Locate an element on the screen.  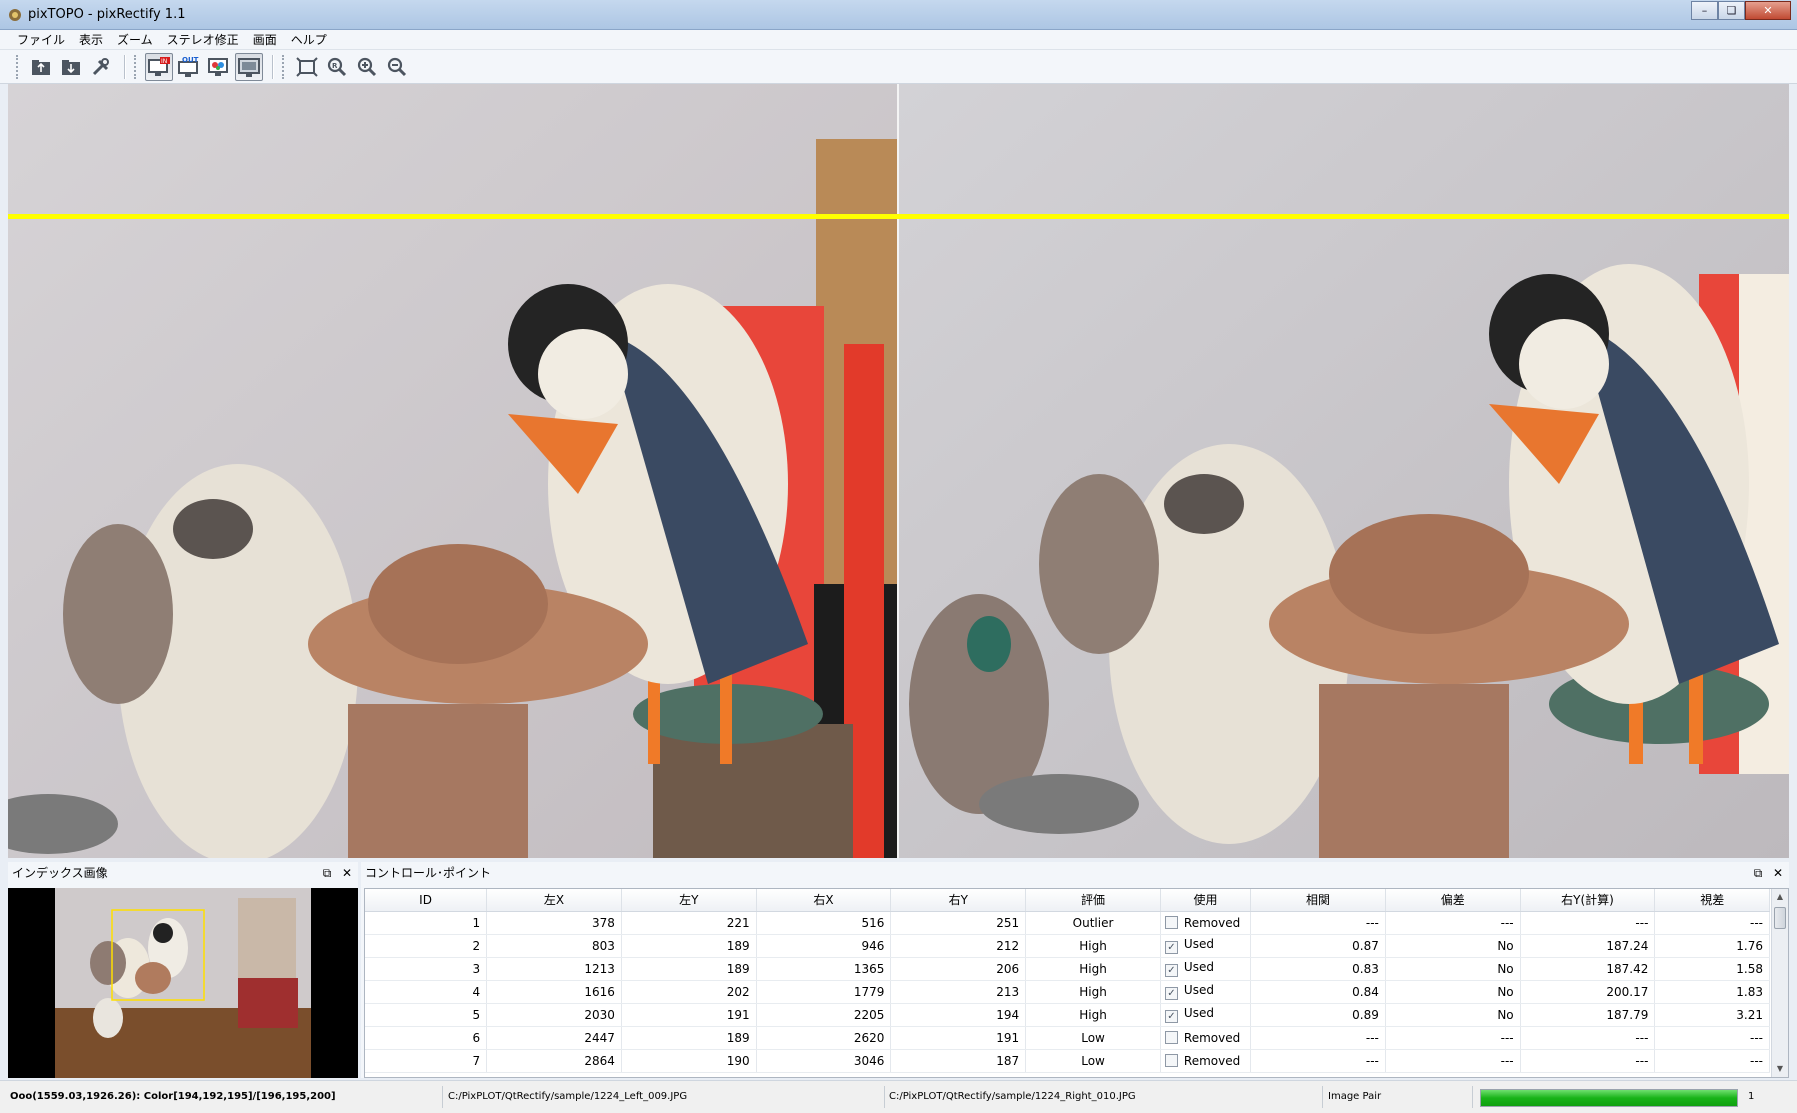
column-header: 右Y(計算) is located at coordinates (1588, 900).